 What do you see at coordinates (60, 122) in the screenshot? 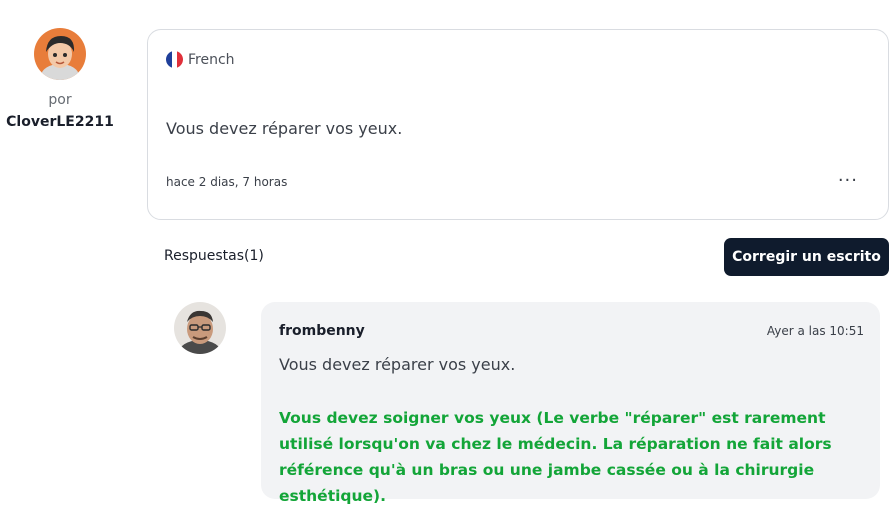
I see `author-username: CloverLE2211` at bounding box center [60, 122].